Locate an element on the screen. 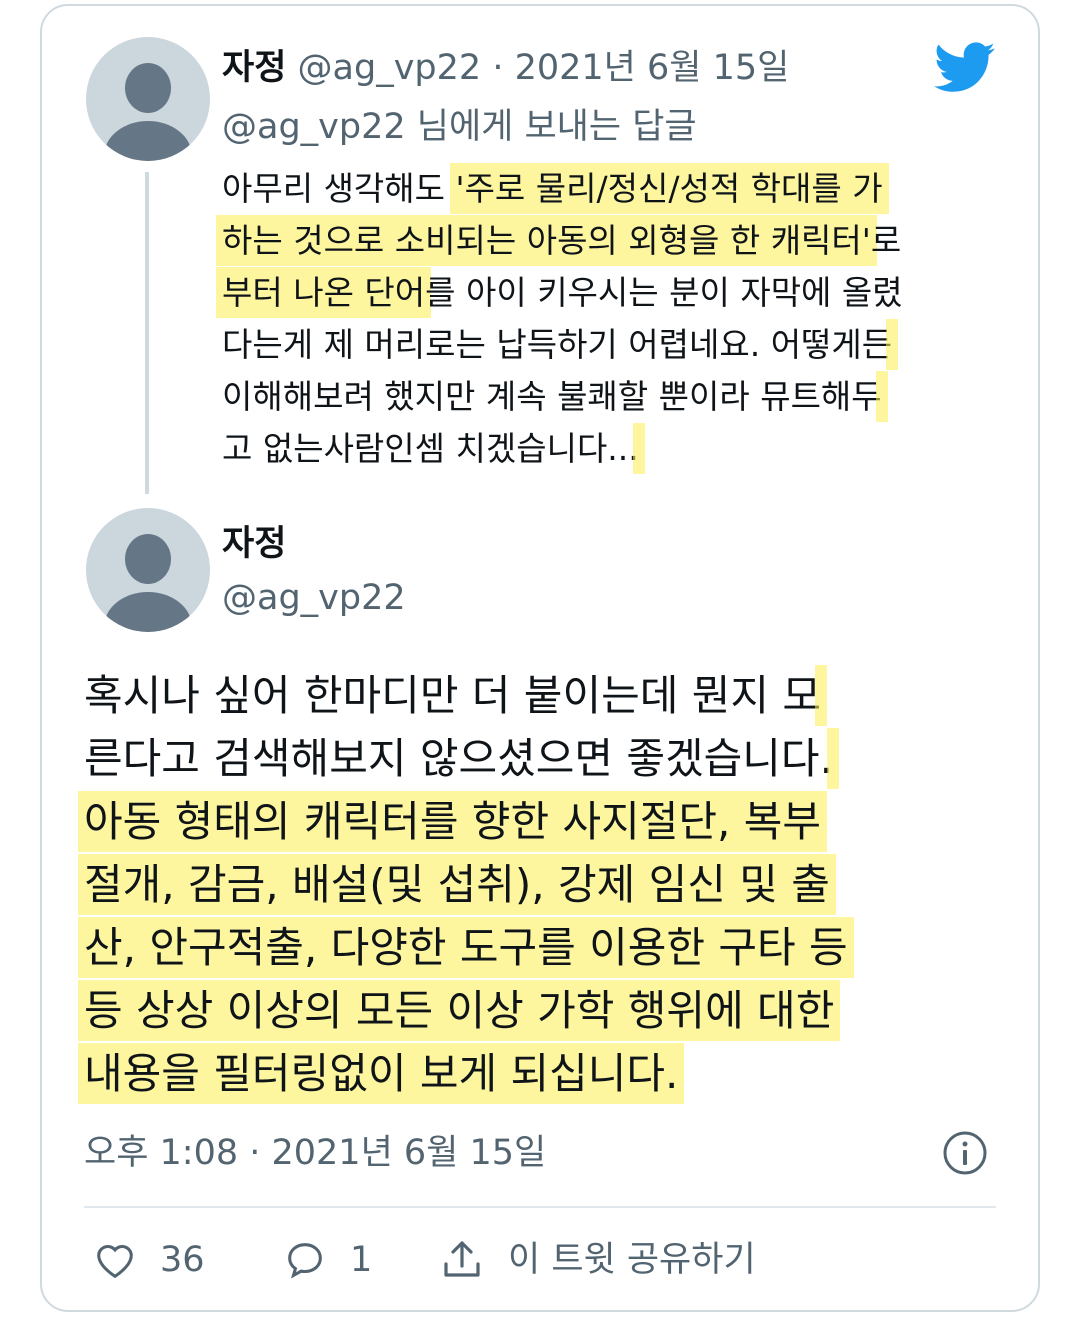 This screenshot has width=1079, height=1318. text-segment: 이해해보려 했지만 계속 불쾌할 뿐이라 뮤트해두 is located at coordinates (552, 396).